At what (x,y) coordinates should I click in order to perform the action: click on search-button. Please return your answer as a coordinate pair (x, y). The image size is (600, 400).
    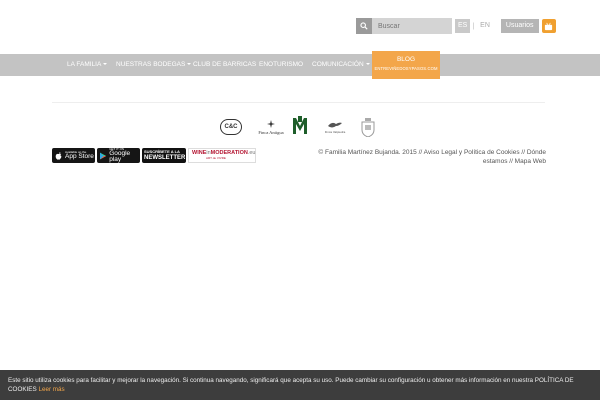
    Looking at the image, I should click on (364, 26).